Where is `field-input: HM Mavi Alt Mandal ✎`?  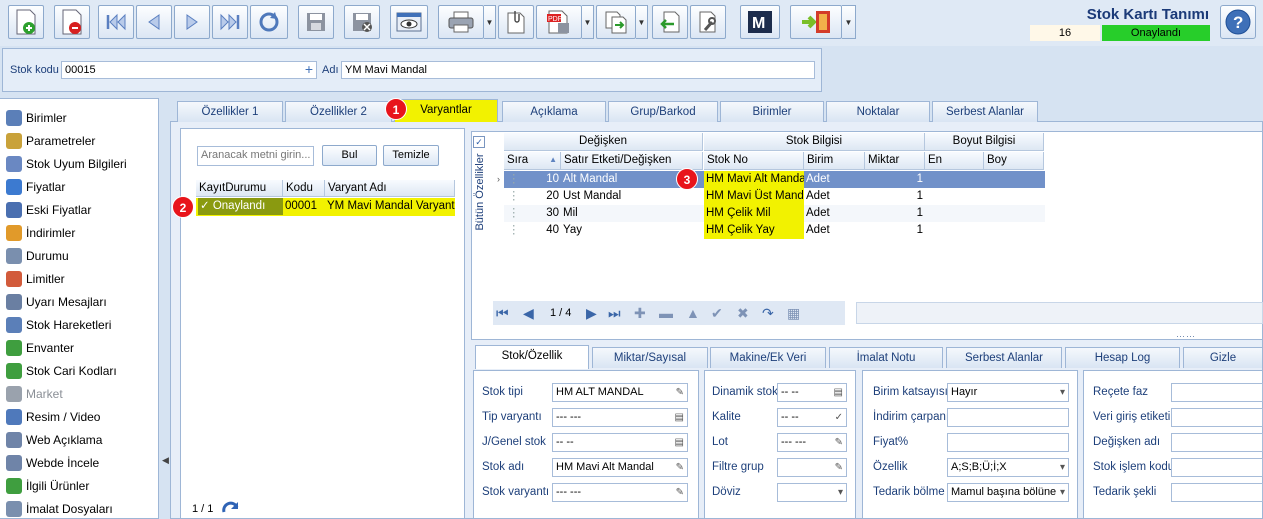 field-input: HM Mavi Alt Mandal ✎ is located at coordinates (620, 467).